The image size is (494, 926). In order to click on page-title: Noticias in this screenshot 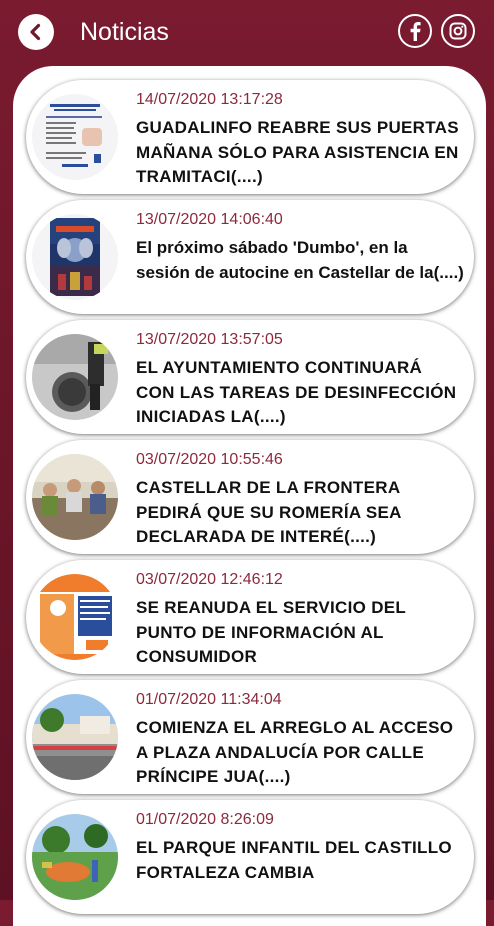, I will do `click(124, 32)`.